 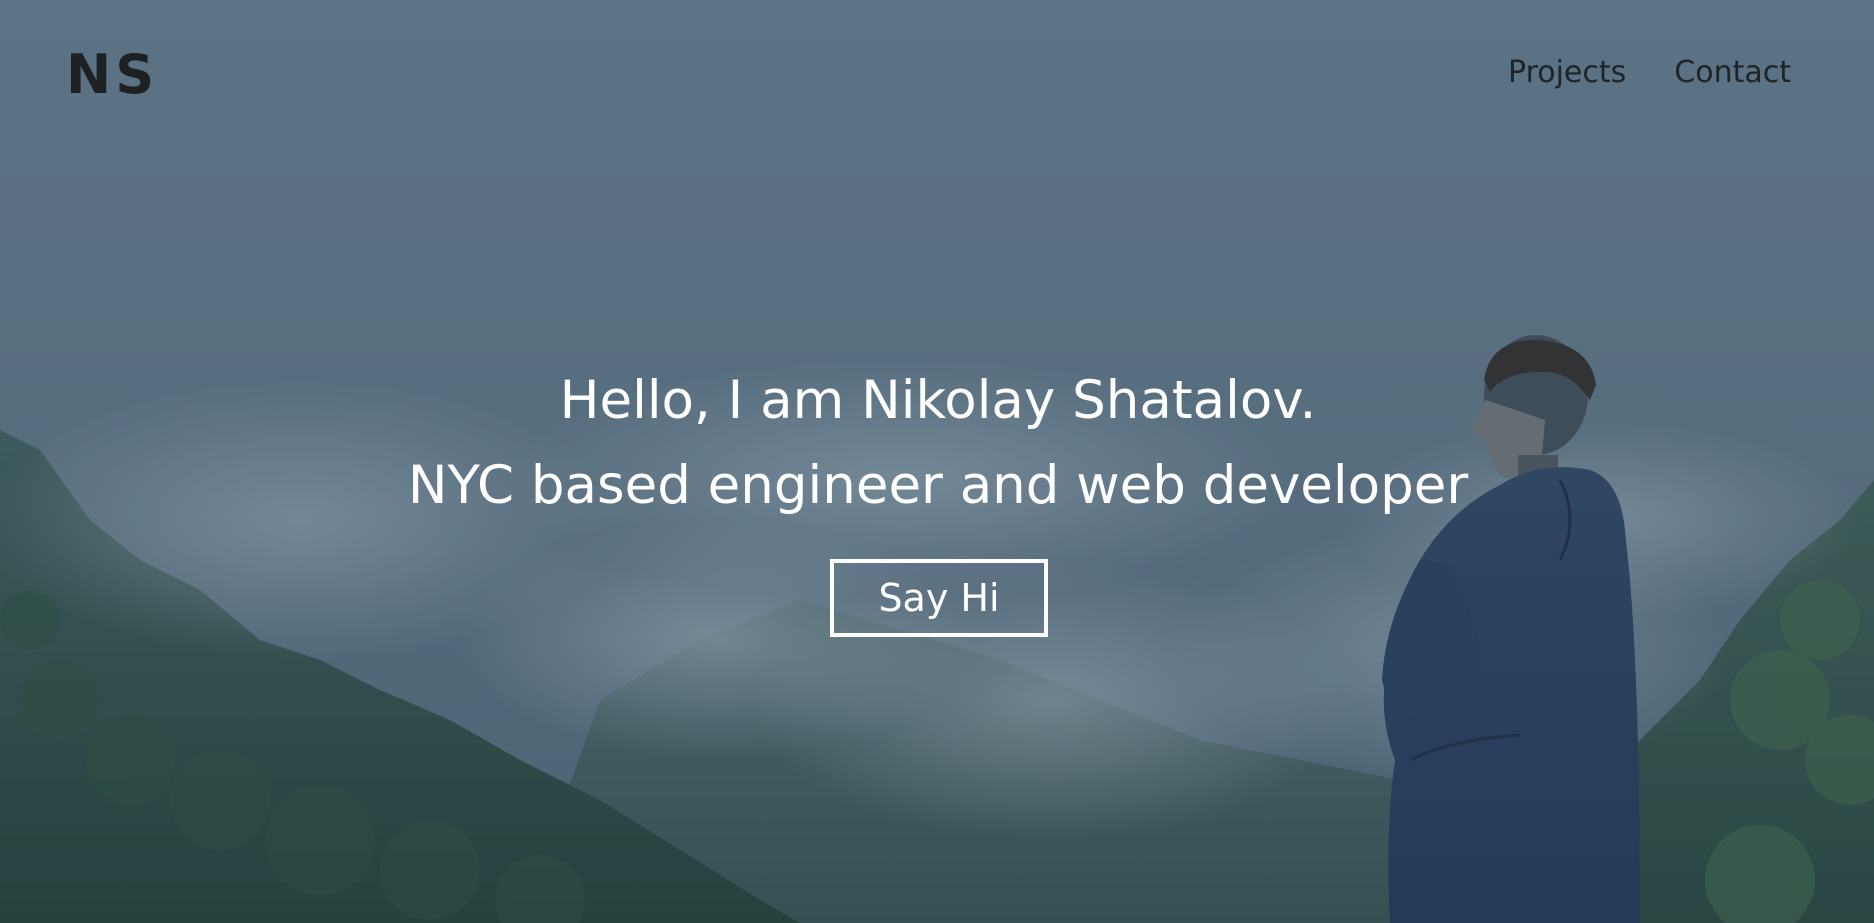 What do you see at coordinates (939, 598) in the screenshot?
I see `say-hi-button: Say Hi` at bounding box center [939, 598].